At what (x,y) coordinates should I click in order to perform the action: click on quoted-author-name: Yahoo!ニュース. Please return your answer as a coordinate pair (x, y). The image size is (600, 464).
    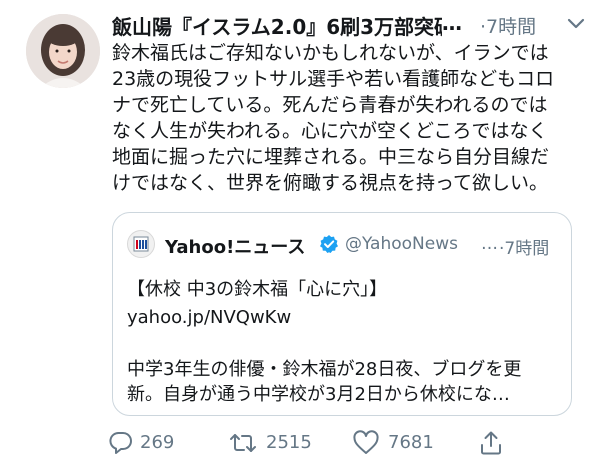
    Looking at the image, I should click on (235, 246).